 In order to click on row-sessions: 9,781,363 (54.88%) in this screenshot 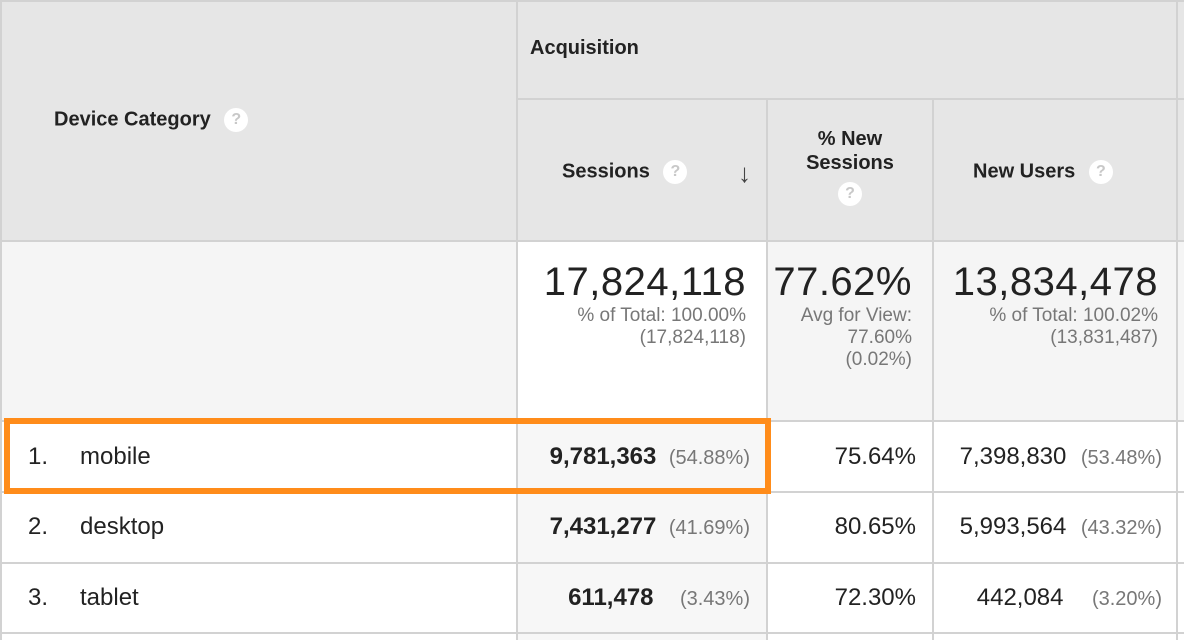, I will do `click(635, 457)`.